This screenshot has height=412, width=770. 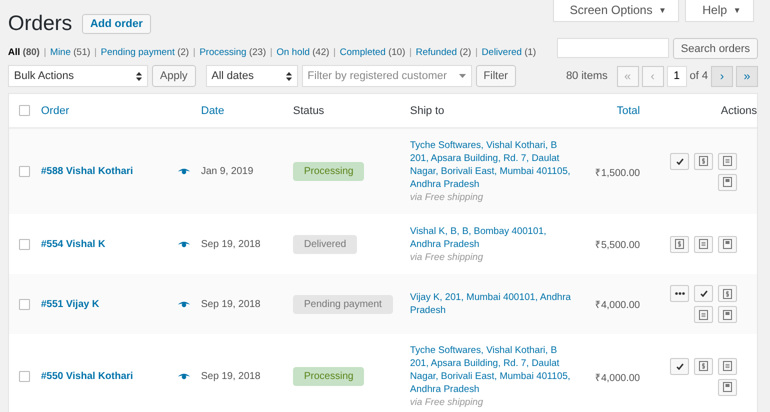 What do you see at coordinates (343, 304) in the screenshot?
I see `status-tag: Pending payment` at bounding box center [343, 304].